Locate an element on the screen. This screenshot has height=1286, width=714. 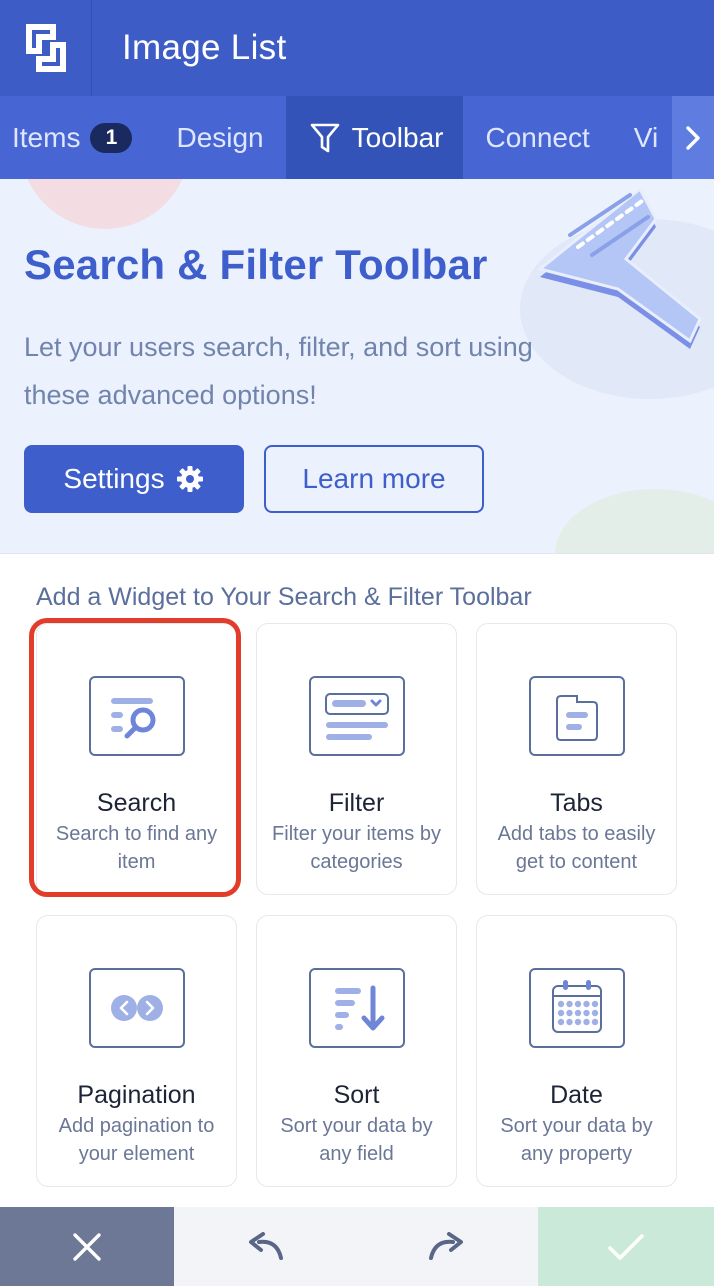
widget-name: Search is located at coordinates (136, 803).